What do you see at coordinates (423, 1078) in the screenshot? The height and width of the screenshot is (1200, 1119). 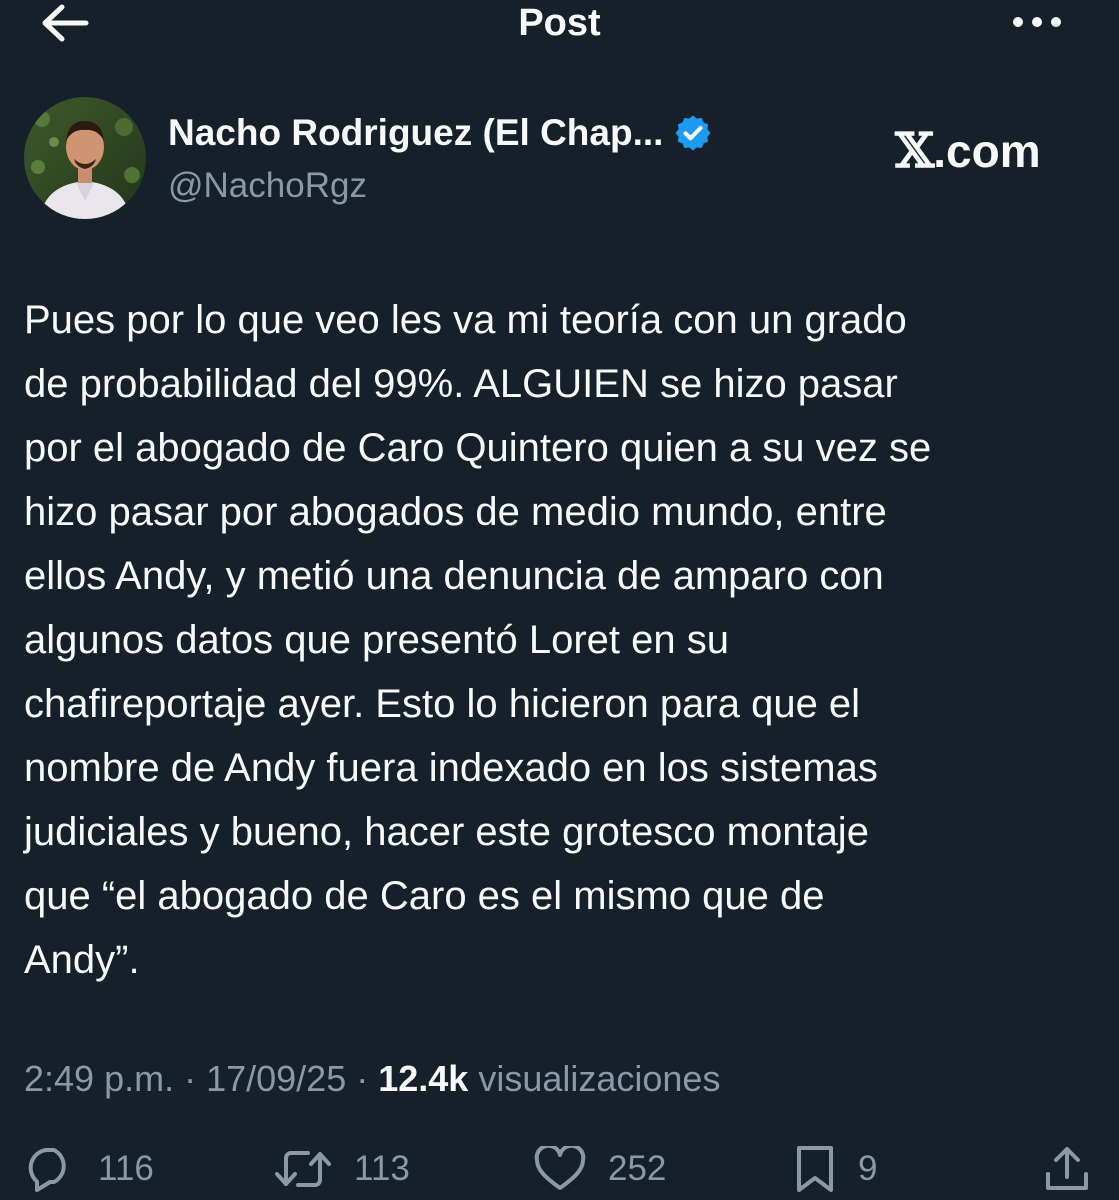 I see `view-count: 12.4k` at bounding box center [423, 1078].